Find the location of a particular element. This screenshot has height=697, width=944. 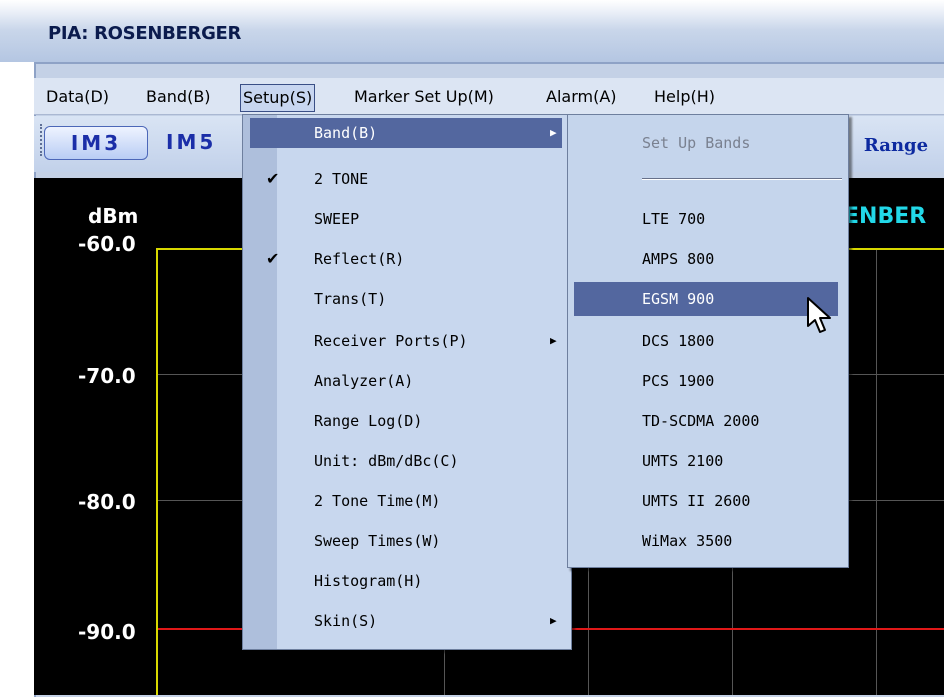

band-item-highlighted: EGSM 900 is located at coordinates (706, 299).